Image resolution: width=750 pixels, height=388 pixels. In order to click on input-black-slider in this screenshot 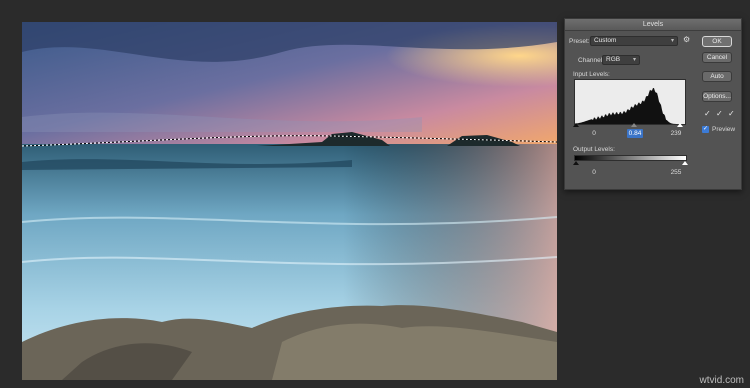, I will do `click(576, 125)`.